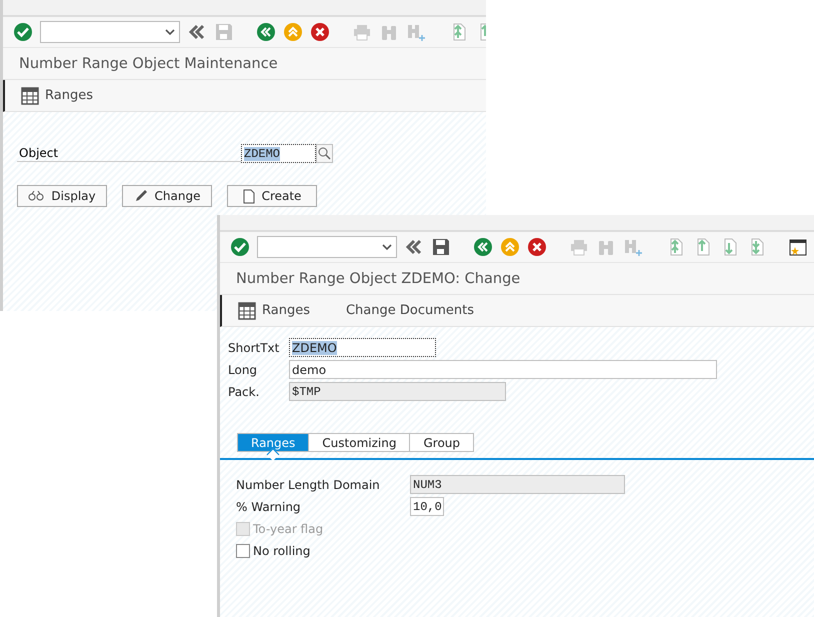 Image resolution: width=814 pixels, height=617 pixels. Describe the element at coordinates (798, 247) in the screenshot. I see `new-window-icon` at that location.